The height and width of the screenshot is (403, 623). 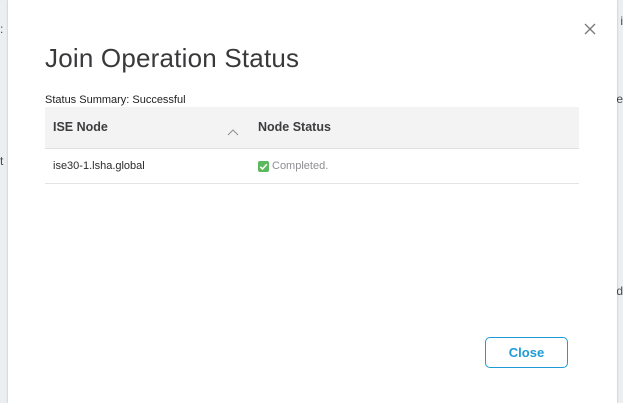 I want to click on chevron-up-icon, so click(x=233, y=129).